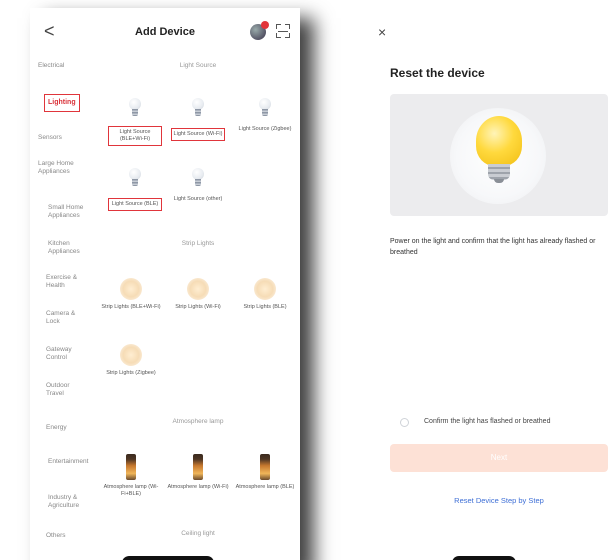 The width and height of the screenshot is (608, 560). Describe the element at coordinates (62, 103) in the screenshot. I see `category-lighting: Lighting` at that location.